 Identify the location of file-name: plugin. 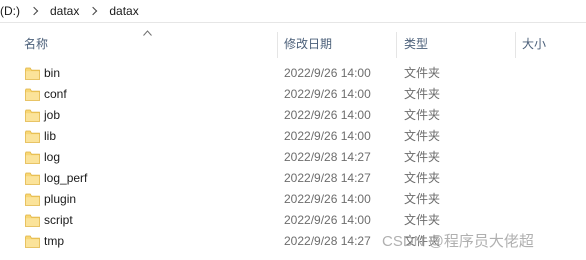
(60, 199).